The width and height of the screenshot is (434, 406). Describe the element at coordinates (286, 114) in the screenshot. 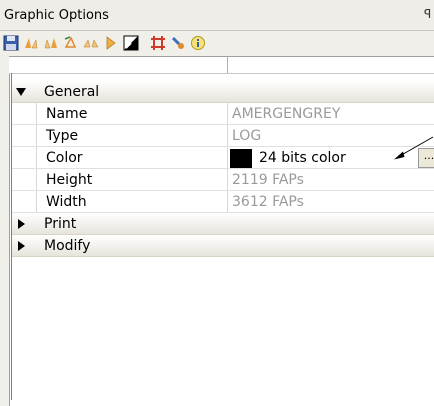

I see `property-value: AMERGENGREY` at that location.